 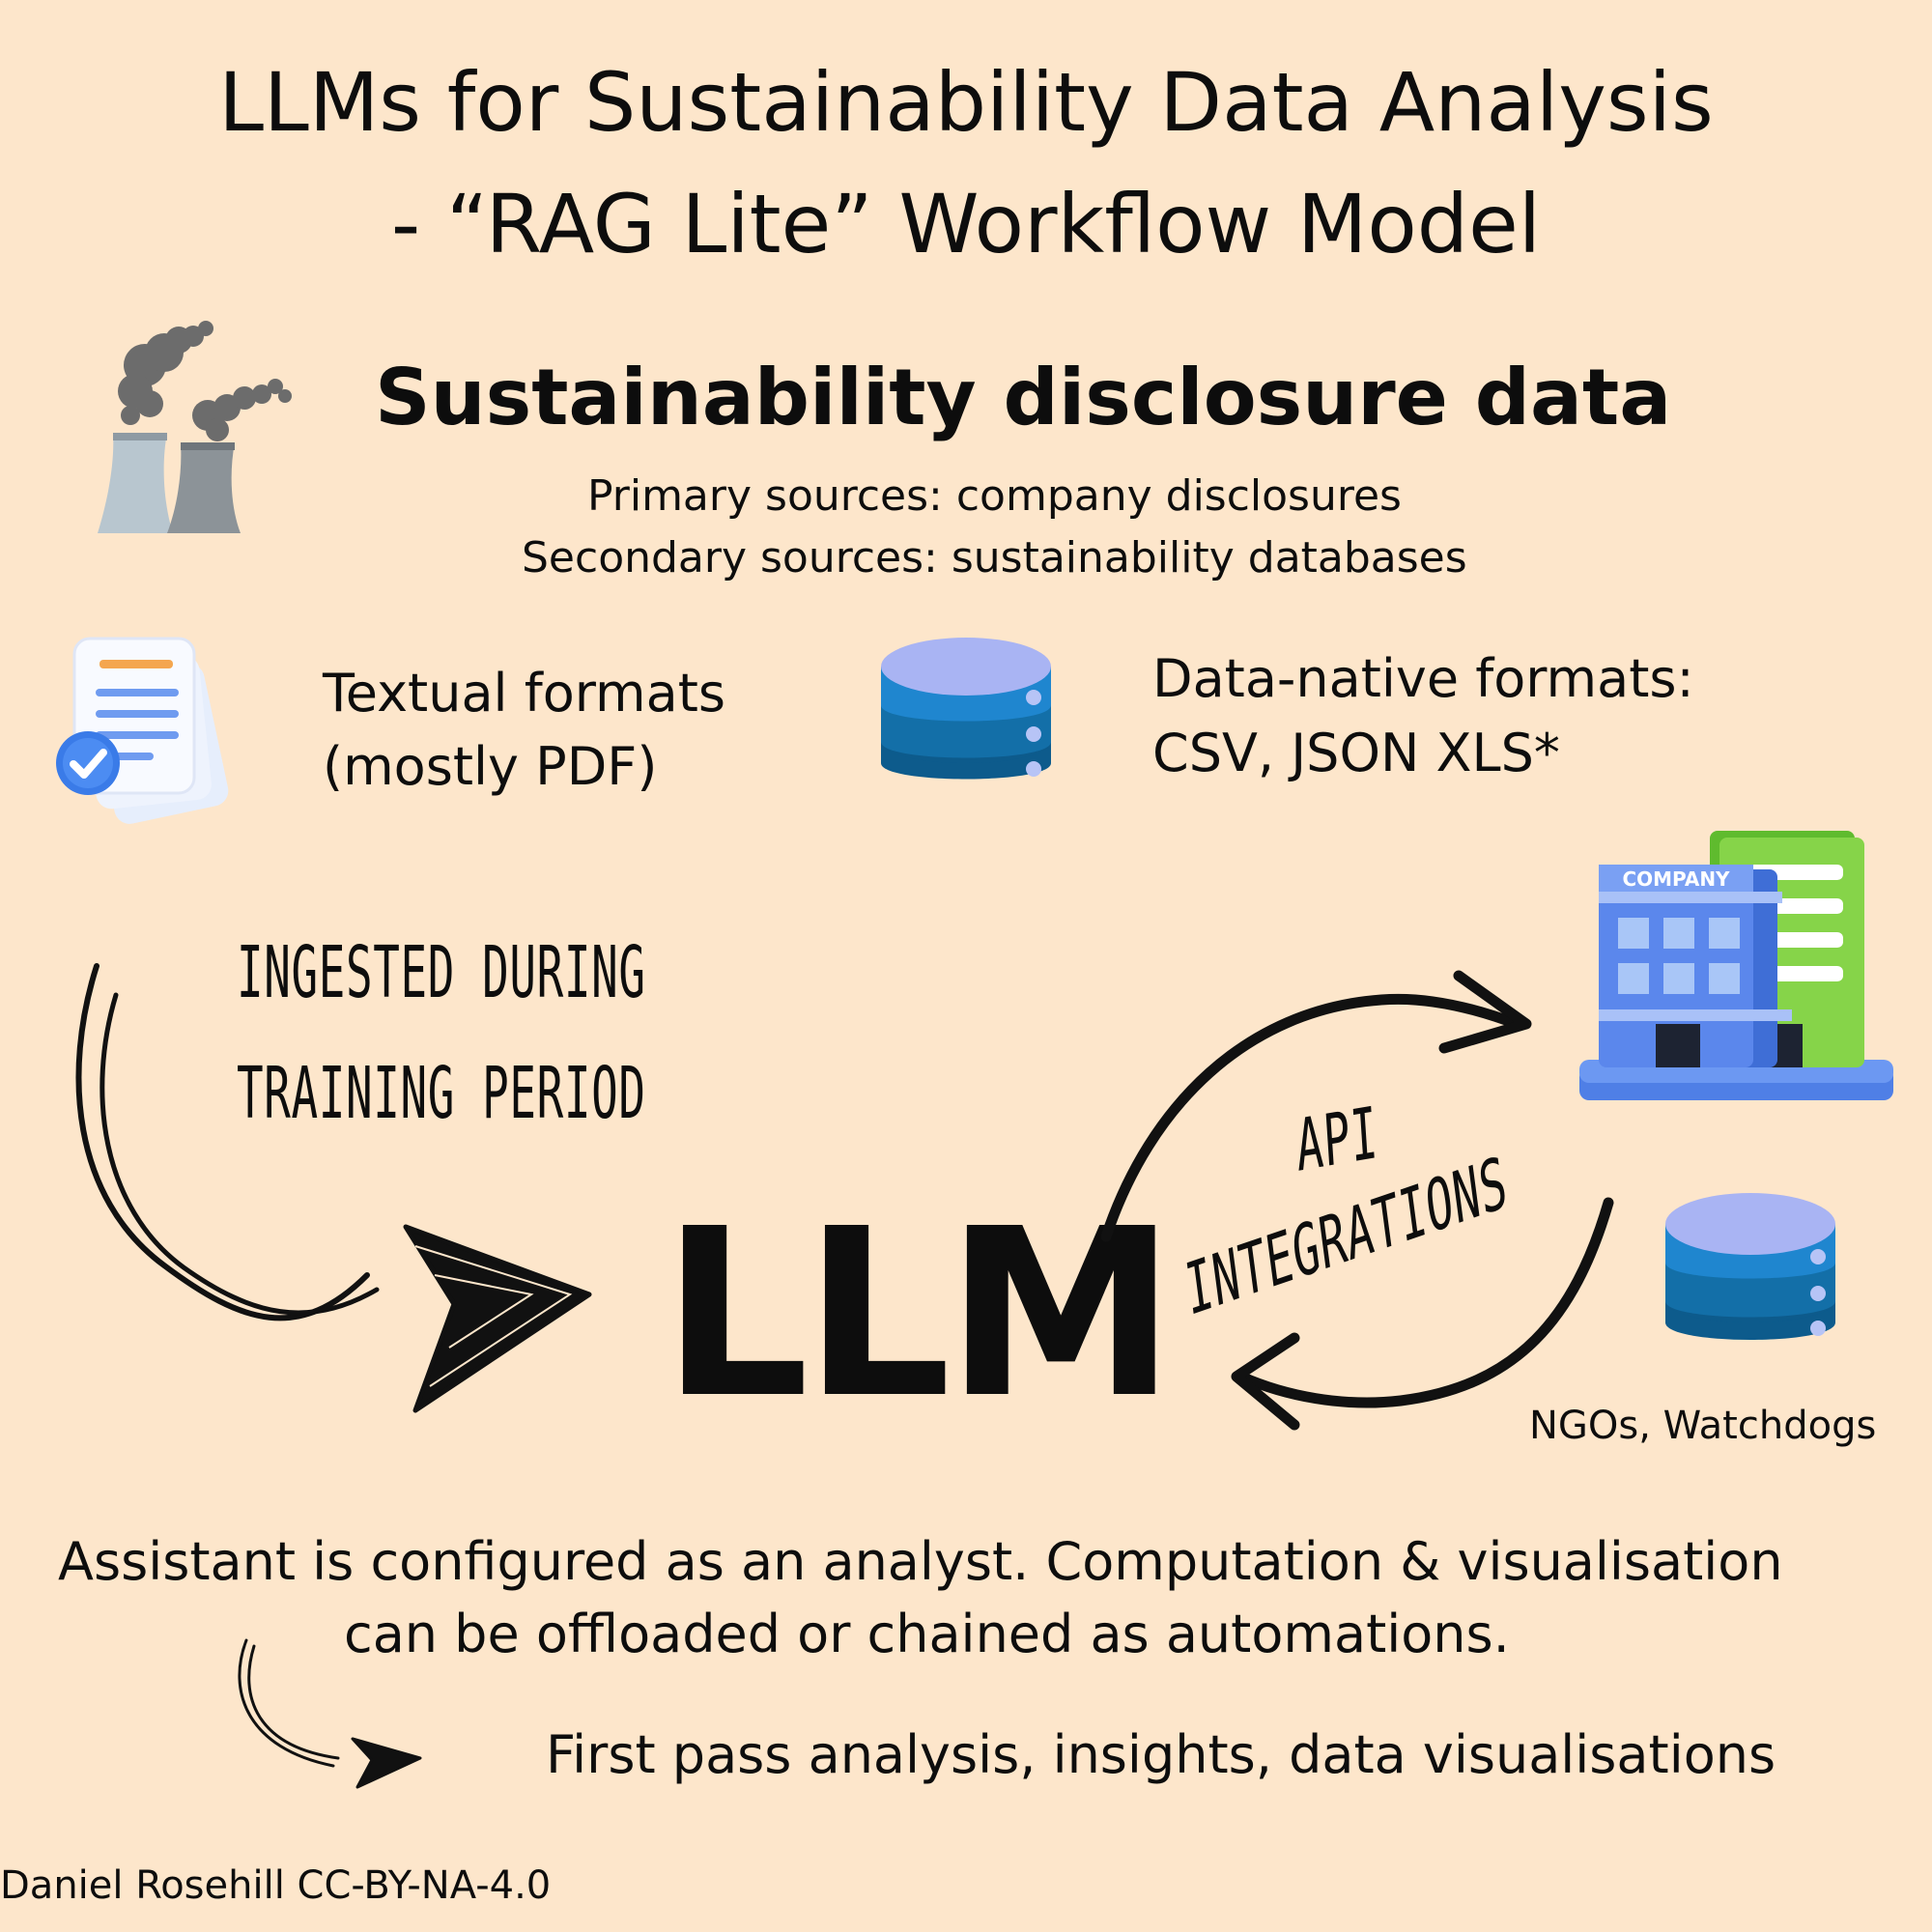 What do you see at coordinates (1423, 678) in the screenshot?
I see `native-formats-line-1: Data-native formats:` at bounding box center [1423, 678].